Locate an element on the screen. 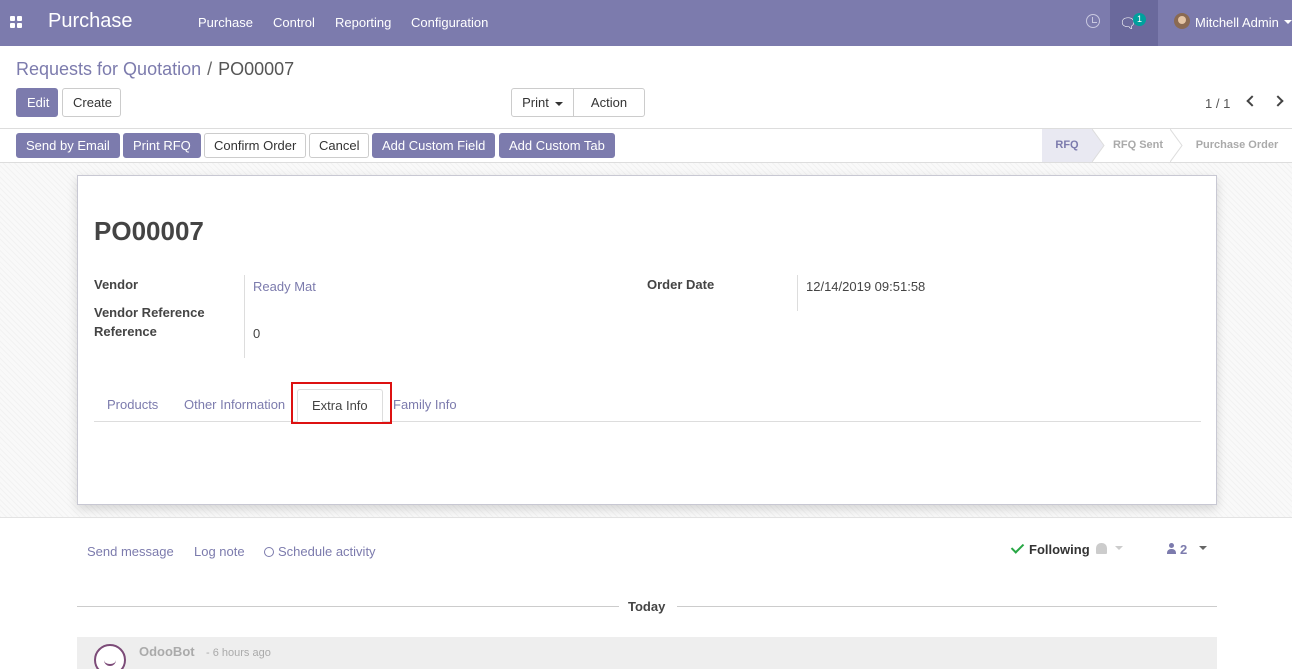  bell-icon is located at coordinates (1101, 548).